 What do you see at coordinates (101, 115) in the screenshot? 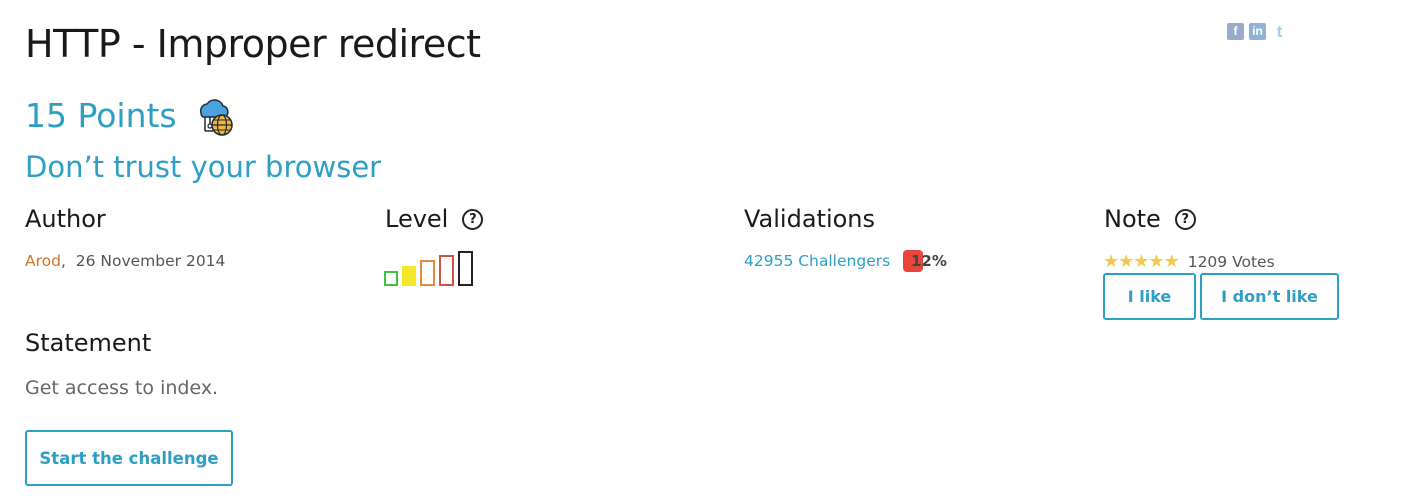
I see `points-label: 15 Points` at bounding box center [101, 115].